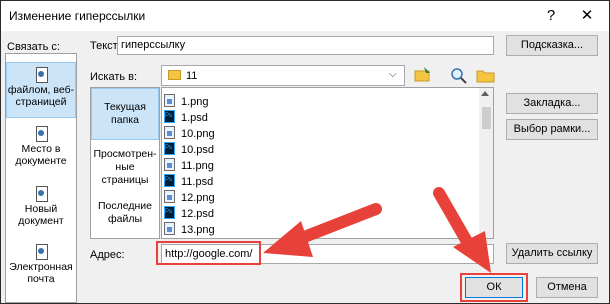 The width and height of the screenshot is (610, 304). What do you see at coordinates (462, 230) in the screenshot?
I see `arrow-to-ok` at bounding box center [462, 230].